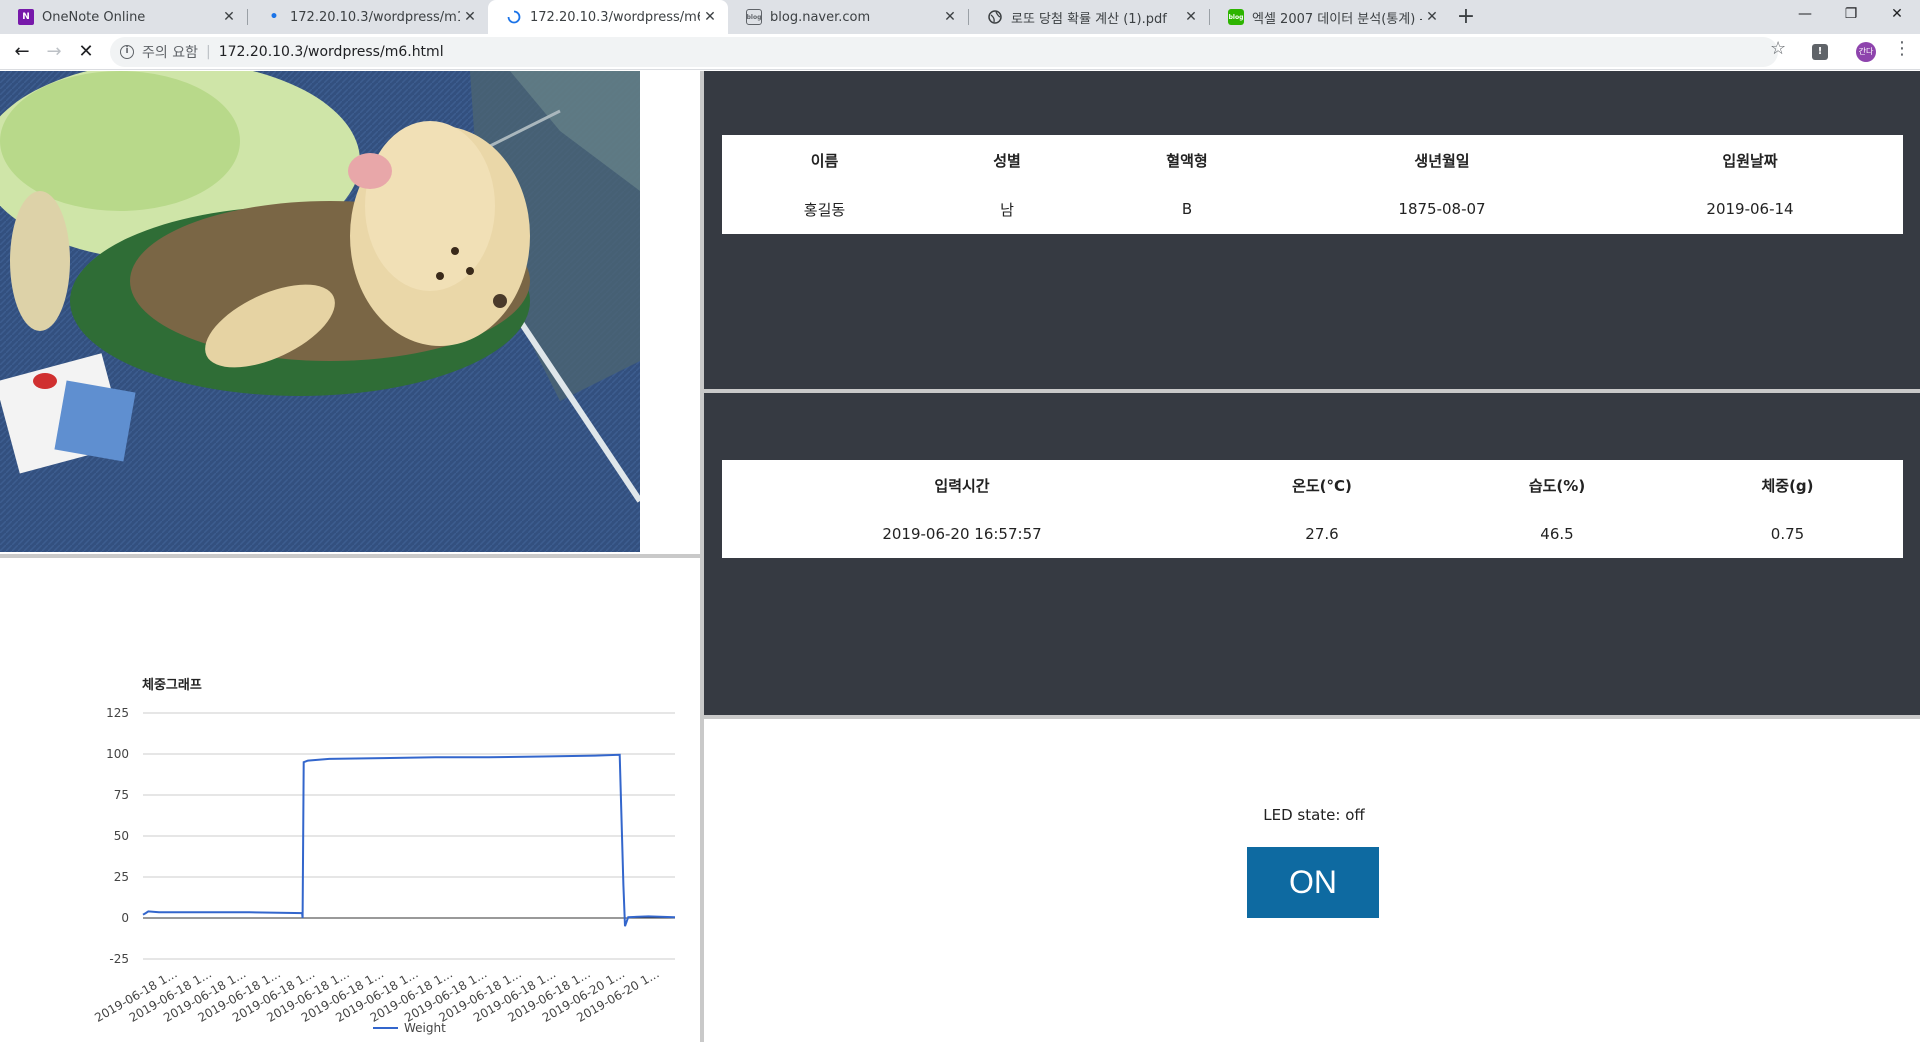 Image resolution: width=1920 pixels, height=1042 pixels. Describe the element at coordinates (1187, 209) in the screenshot. I see `cell-blood-type: B` at that location.